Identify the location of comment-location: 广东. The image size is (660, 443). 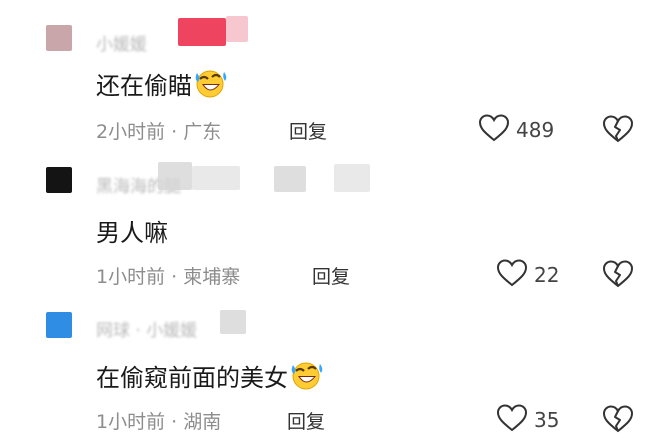
(202, 132).